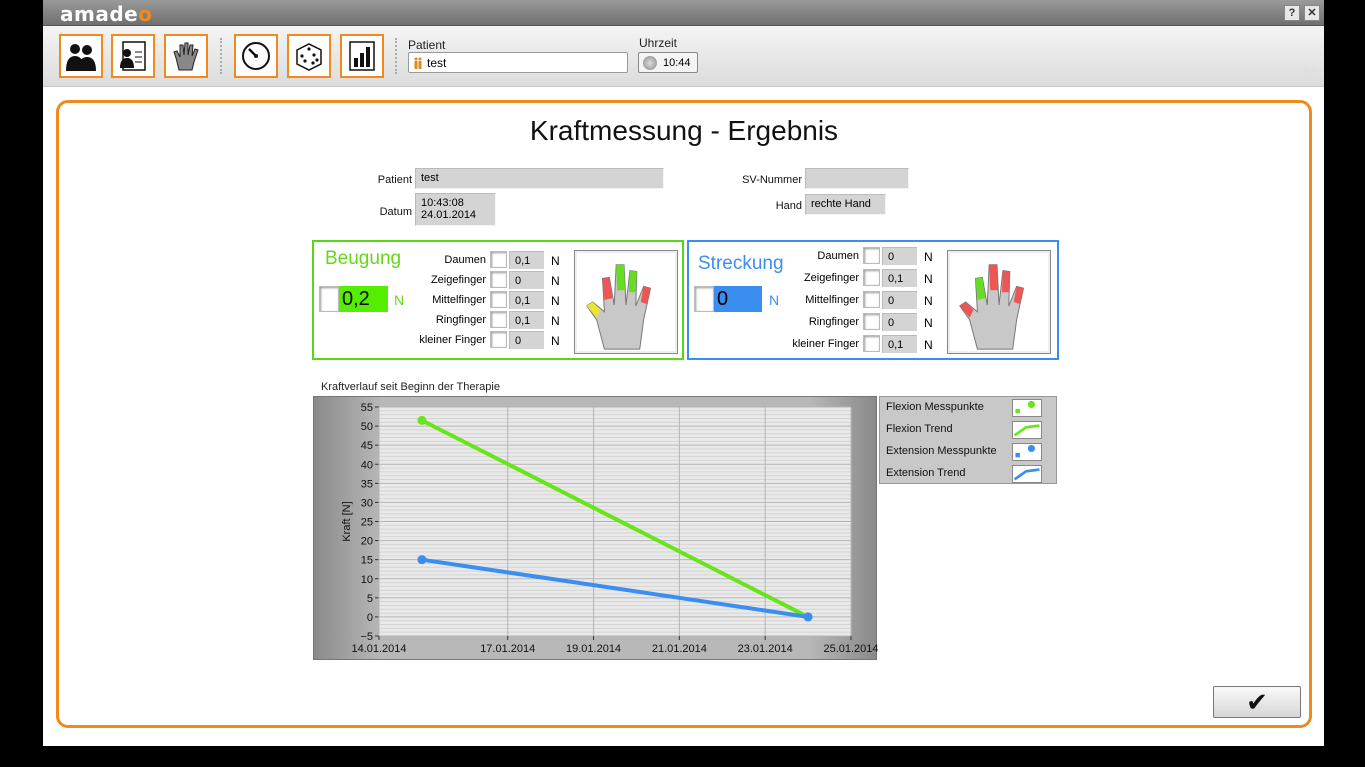 This screenshot has height=767, width=1365. I want to click on y-tick-label: 35, so click(367, 484).